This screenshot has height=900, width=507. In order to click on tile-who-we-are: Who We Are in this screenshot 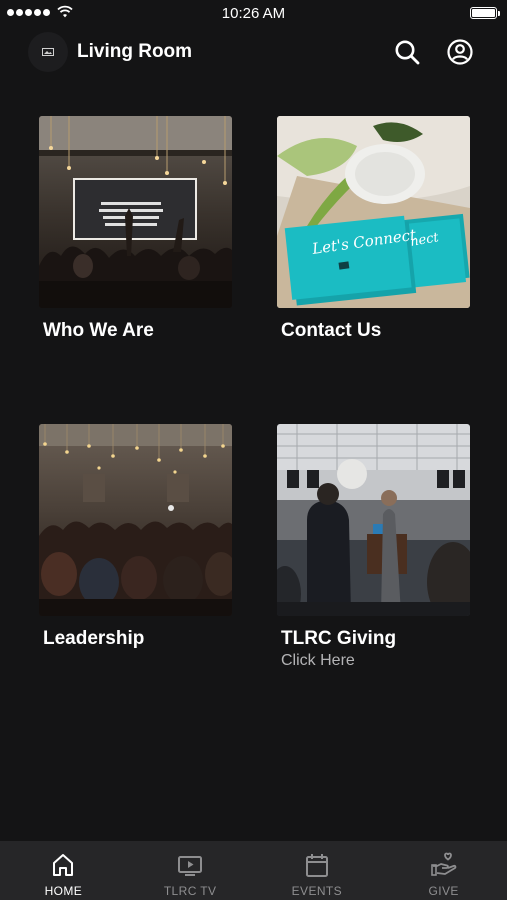, I will do `click(135, 229)`.